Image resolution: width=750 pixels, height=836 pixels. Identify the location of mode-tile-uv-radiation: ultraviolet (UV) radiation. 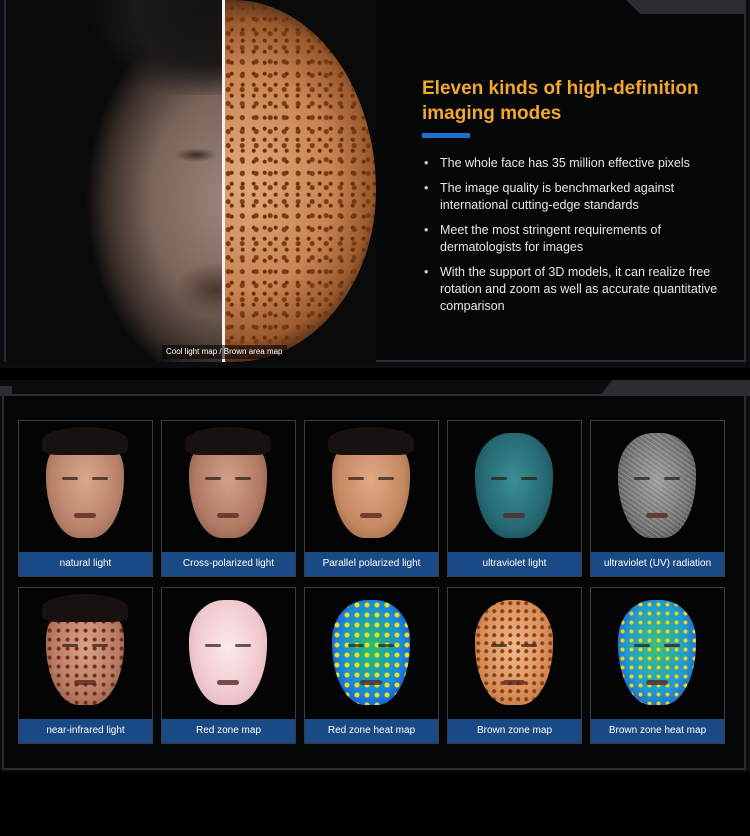
(657, 498).